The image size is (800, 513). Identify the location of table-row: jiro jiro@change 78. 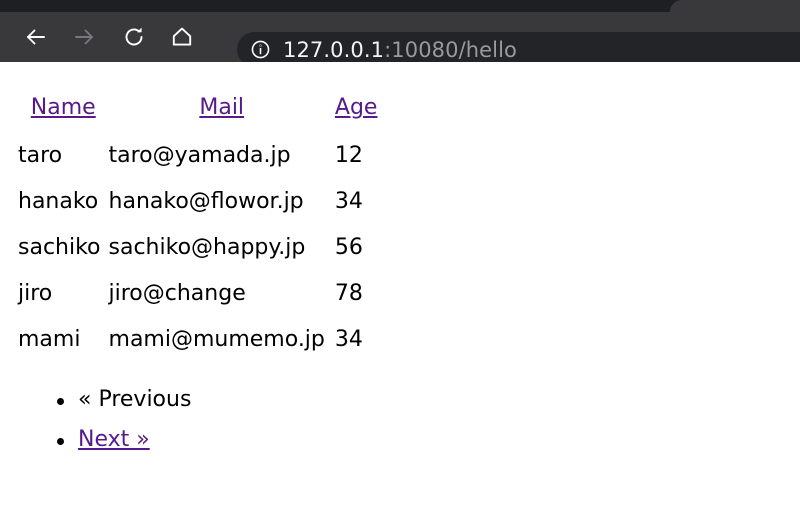
(197, 294).